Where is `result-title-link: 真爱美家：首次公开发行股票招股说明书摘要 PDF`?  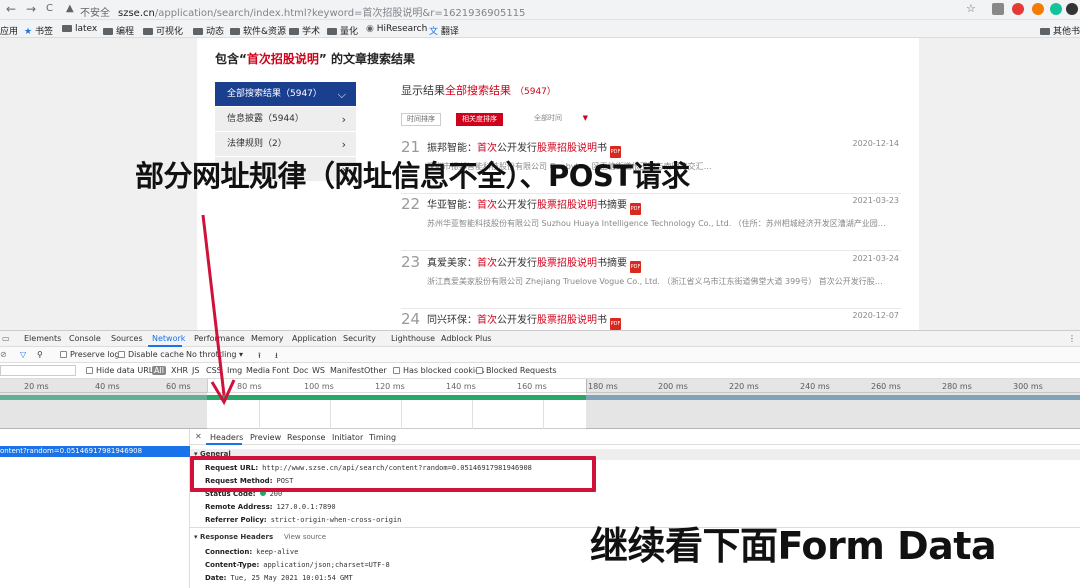
result-title-link: 真爱美家：首次公开发行股票招股说明书摘要 PDF is located at coordinates (534, 263).